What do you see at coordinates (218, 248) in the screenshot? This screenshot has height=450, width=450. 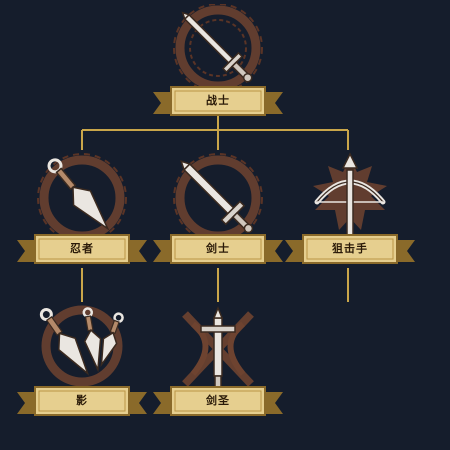 I see `class-label-swordsman: 剑士` at bounding box center [218, 248].